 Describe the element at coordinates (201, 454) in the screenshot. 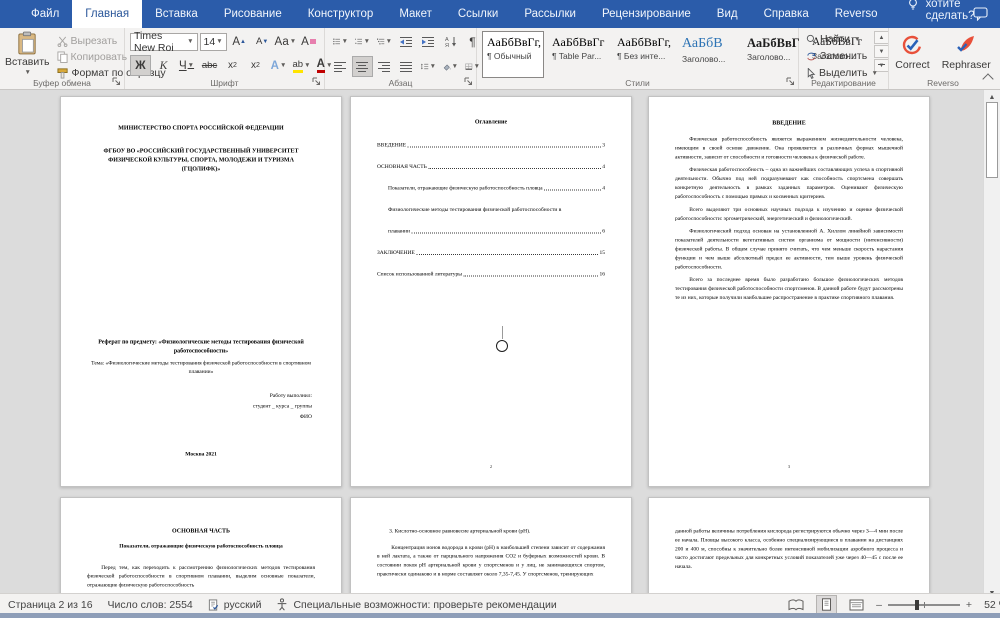

I see `doc-city-year: Москва 2021` at that location.